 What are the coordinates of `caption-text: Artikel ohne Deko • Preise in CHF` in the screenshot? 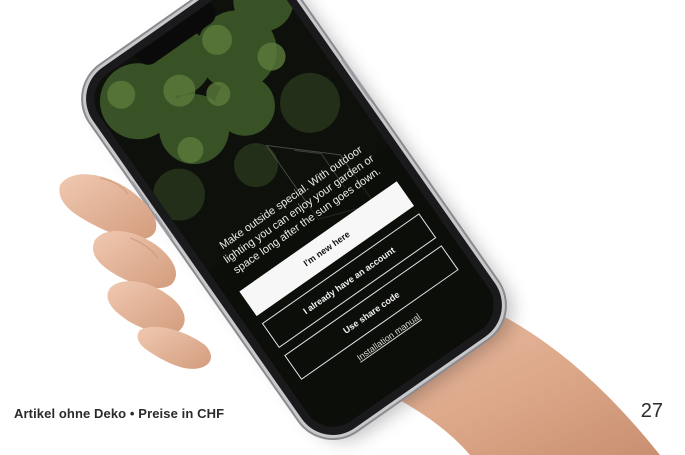 It's located at (119, 413).